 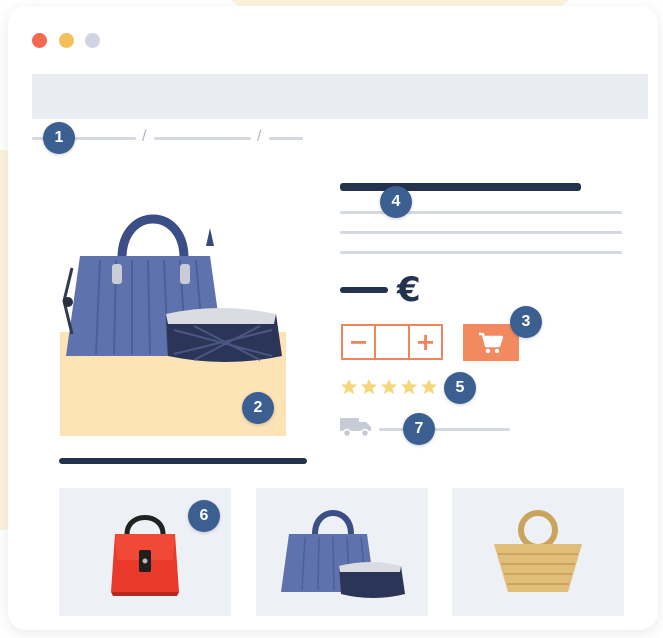 I want to click on breadcrumb-item-current, so click(x=286, y=138).